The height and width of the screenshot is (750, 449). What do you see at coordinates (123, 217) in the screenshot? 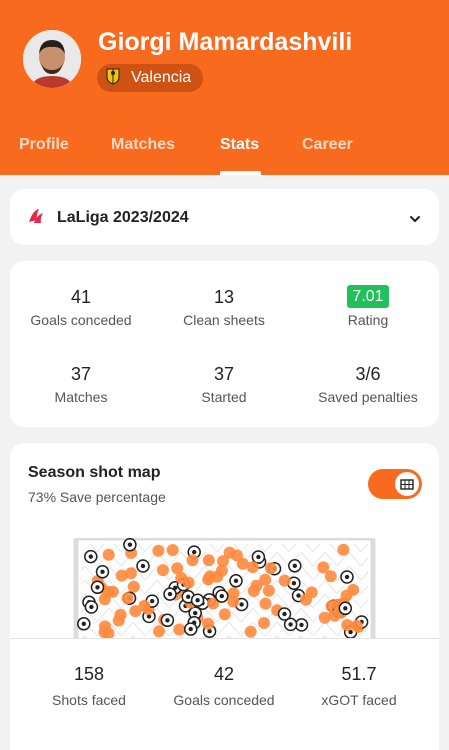
I see `league-name: LaLiga 2023/2024` at bounding box center [123, 217].